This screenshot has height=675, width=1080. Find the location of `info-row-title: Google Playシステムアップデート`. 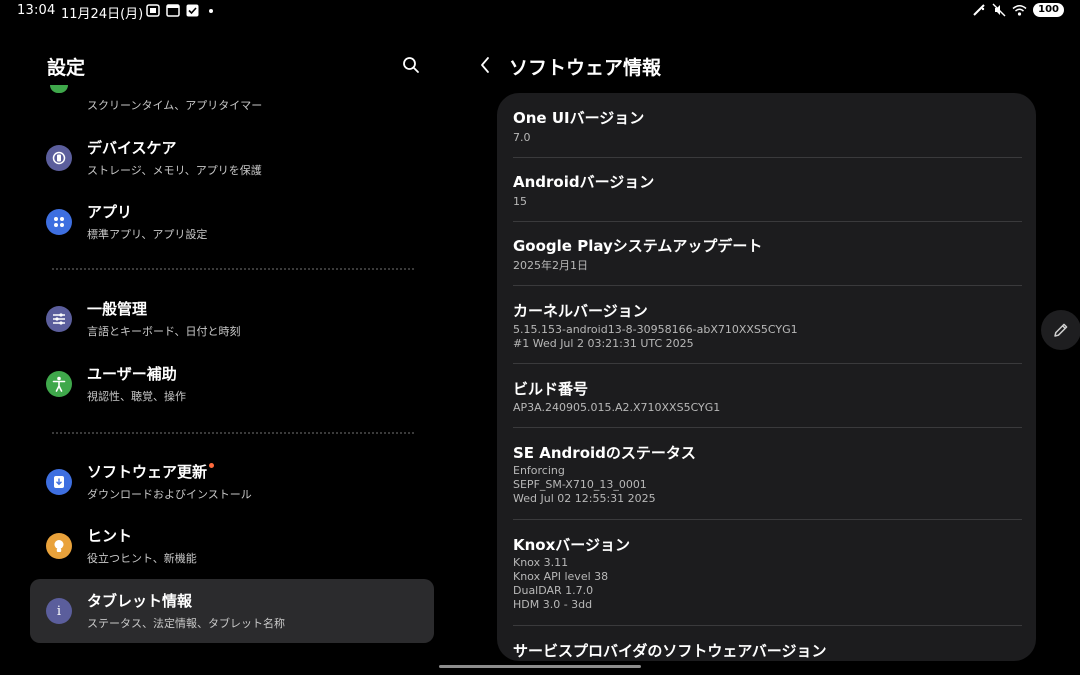

info-row-title: Google Playシステムアップデート is located at coordinates (638, 246).